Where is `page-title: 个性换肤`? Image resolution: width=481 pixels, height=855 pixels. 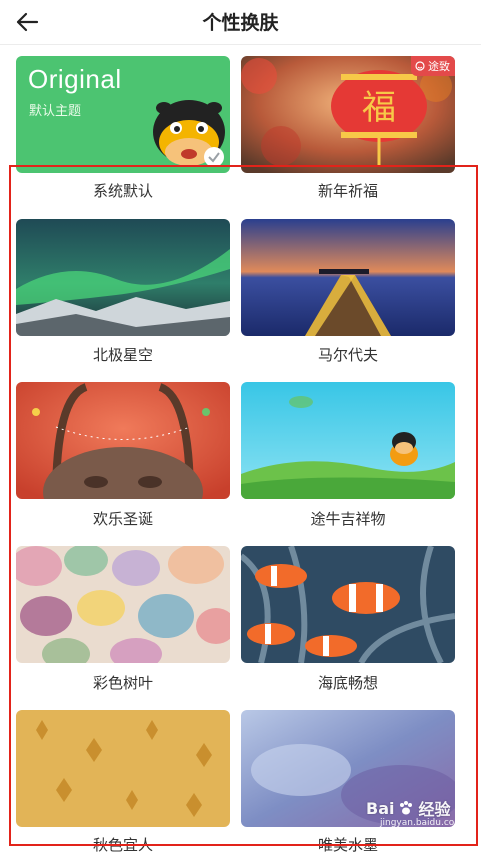
page-title: 个性换肤 is located at coordinates (240, 23).